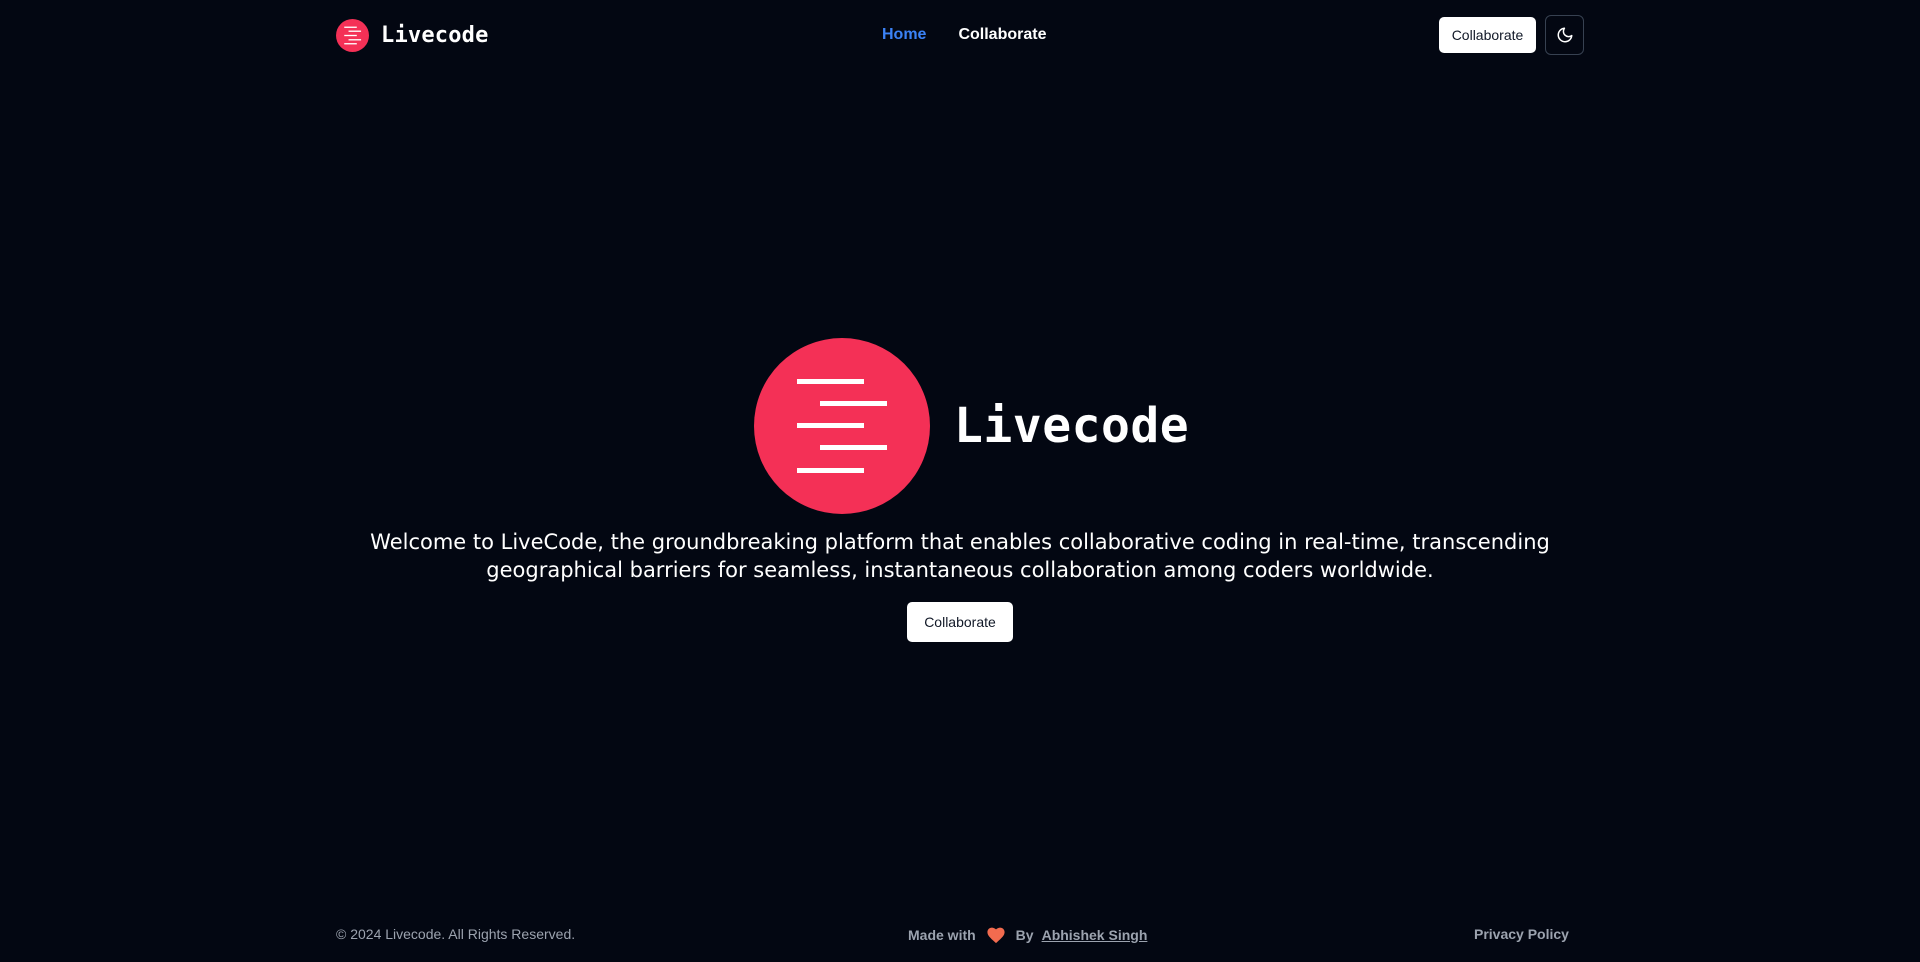  Describe the element at coordinates (435, 35) in the screenshot. I see `brand-name: Livecode` at that location.